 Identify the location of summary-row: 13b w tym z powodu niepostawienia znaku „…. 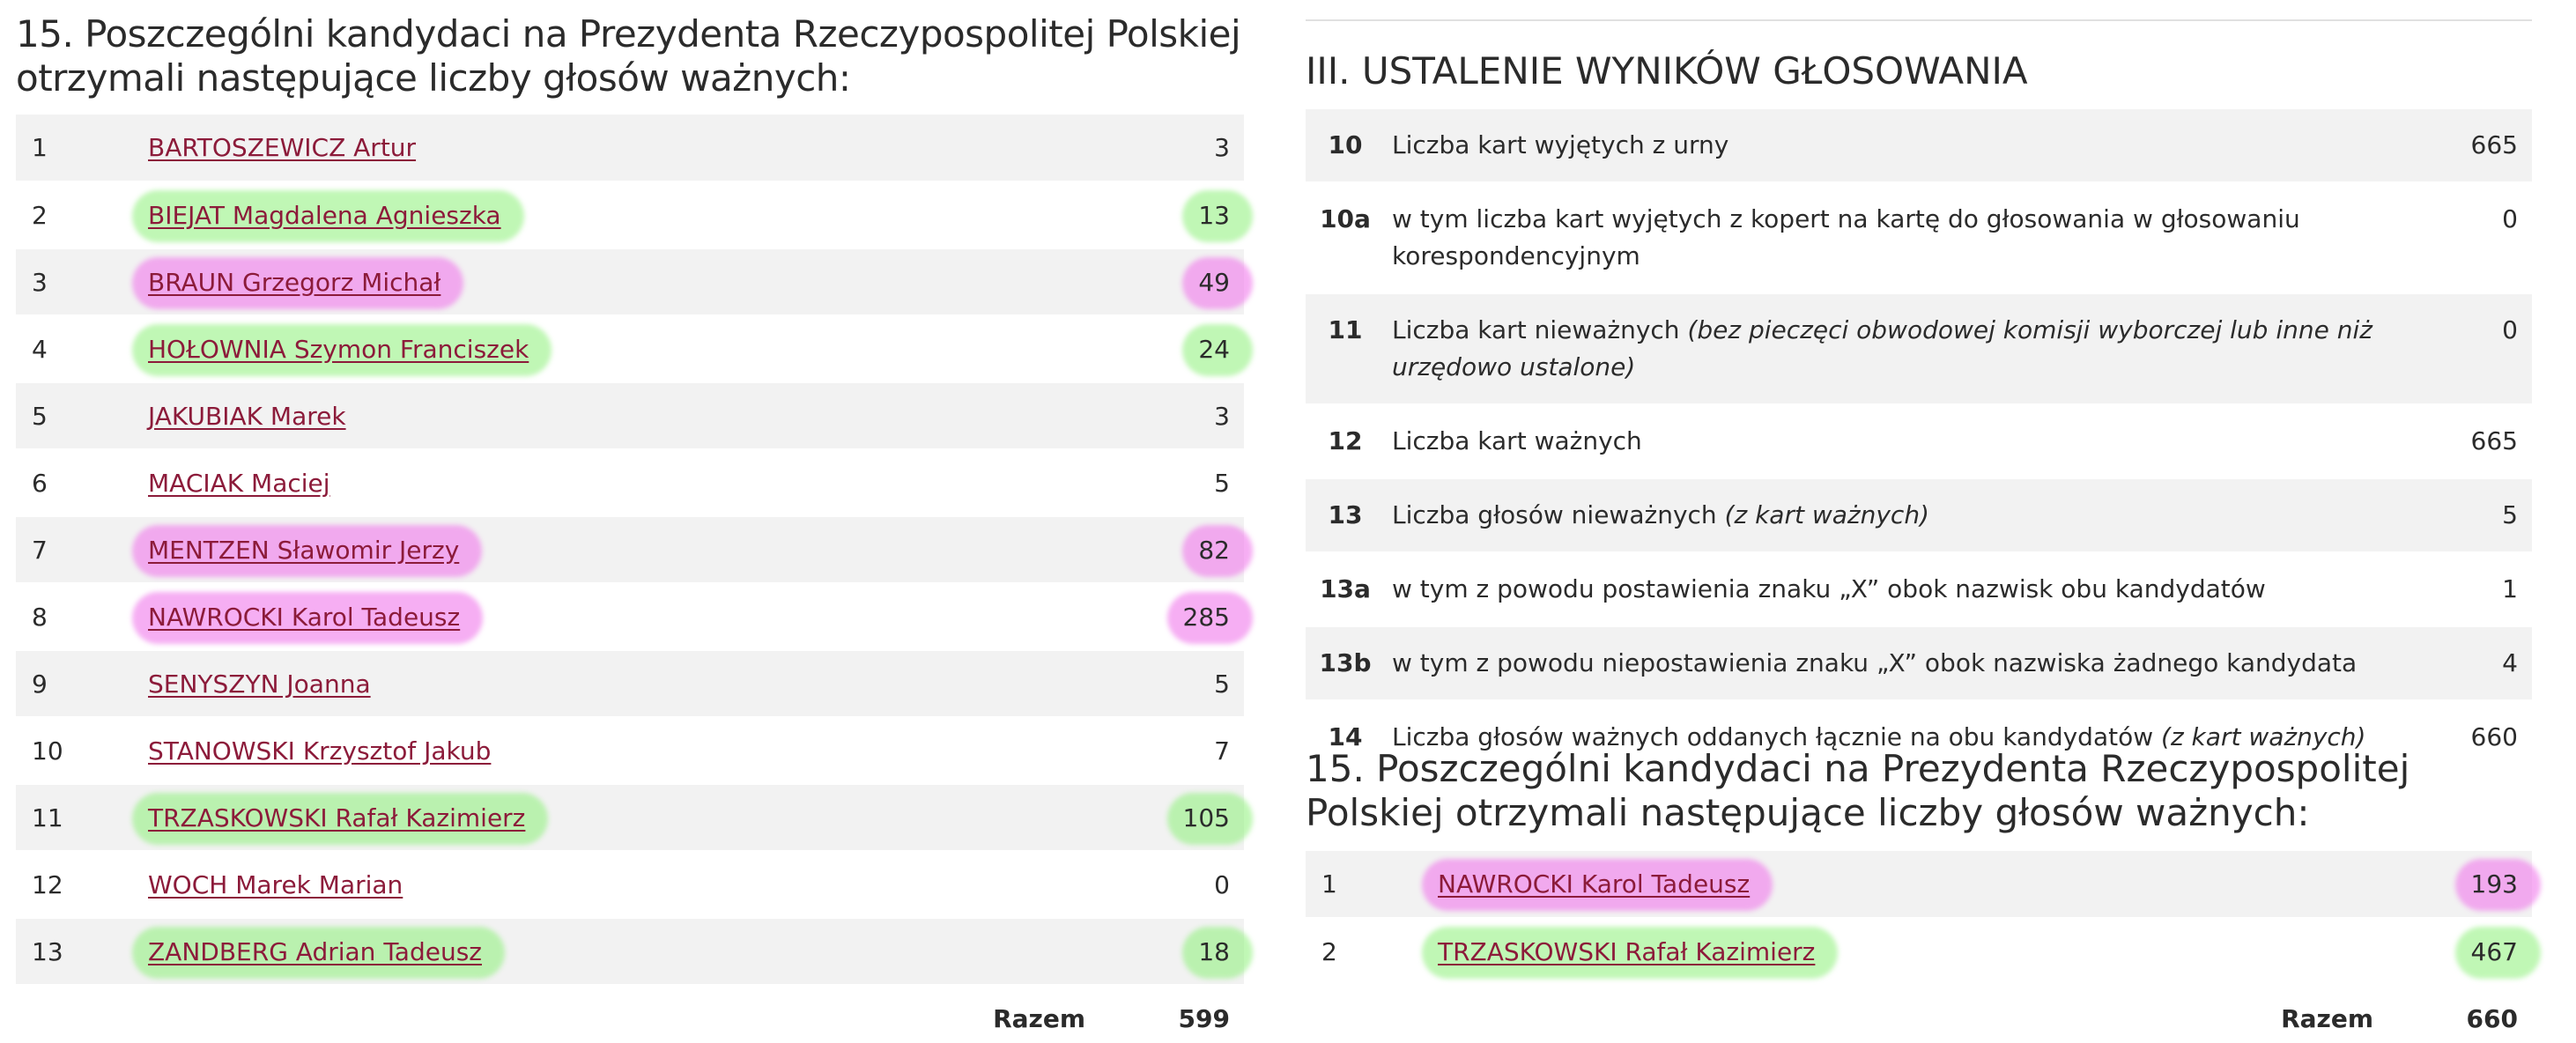
(1919, 663).